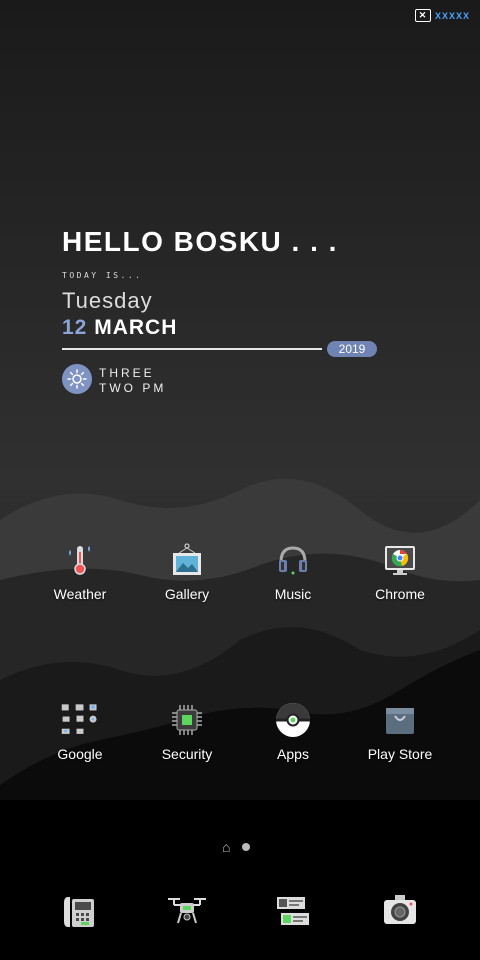 The height and width of the screenshot is (960, 480). What do you see at coordinates (293, 594) in the screenshot?
I see `app-label: Music` at bounding box center [293, 594].